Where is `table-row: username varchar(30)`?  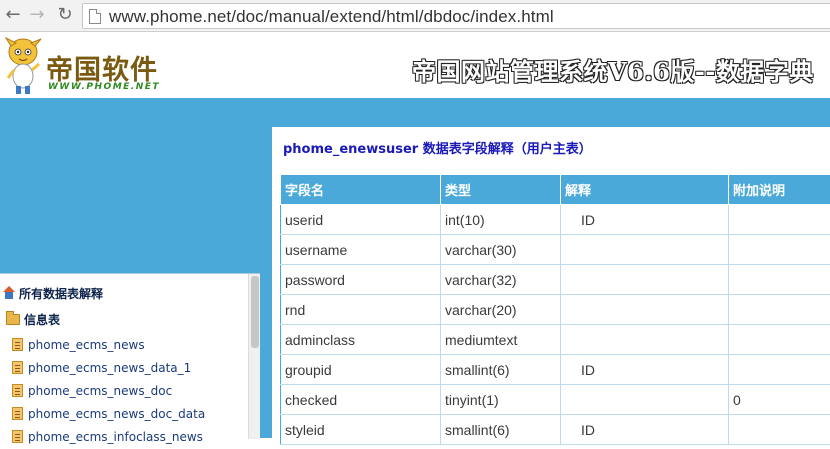
table-row: username varchar(30) is located at coordinates (555, 250).